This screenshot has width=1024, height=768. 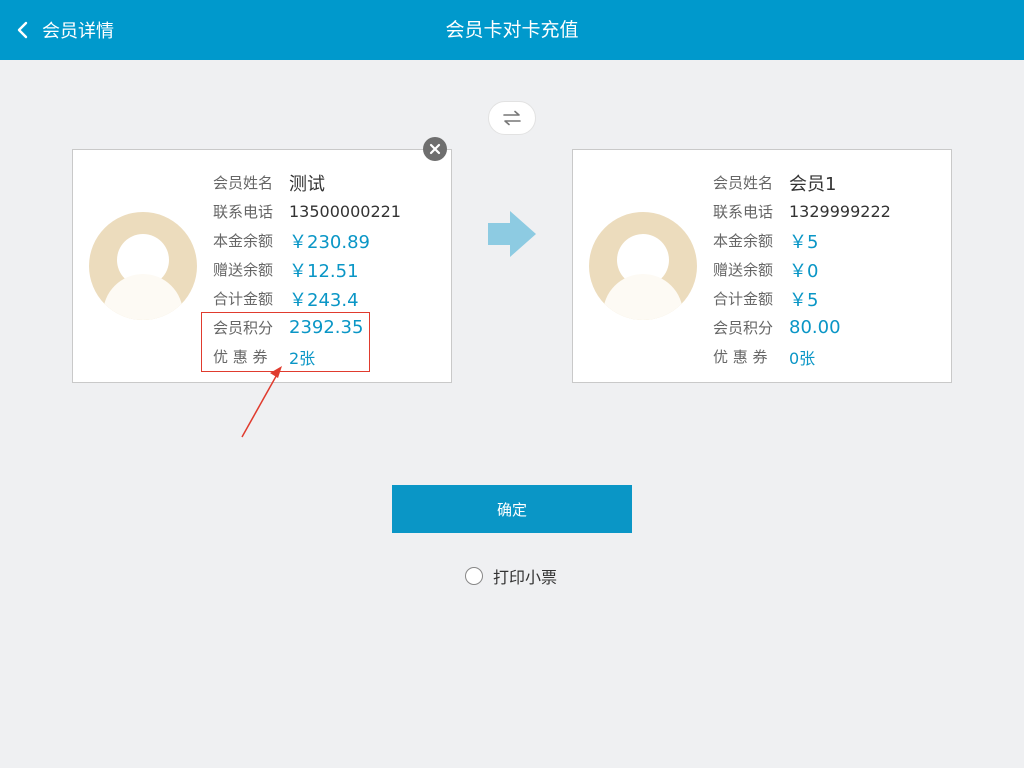 What do you see at coordinates (324, 271) in the screenshot?
I see `gift-balance: ￥12.51` at bounding box center [324, 271].